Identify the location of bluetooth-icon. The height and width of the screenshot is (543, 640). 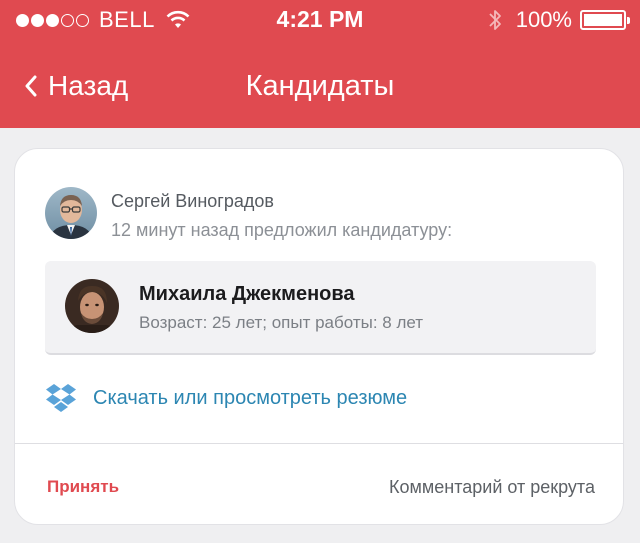
(495, 20).